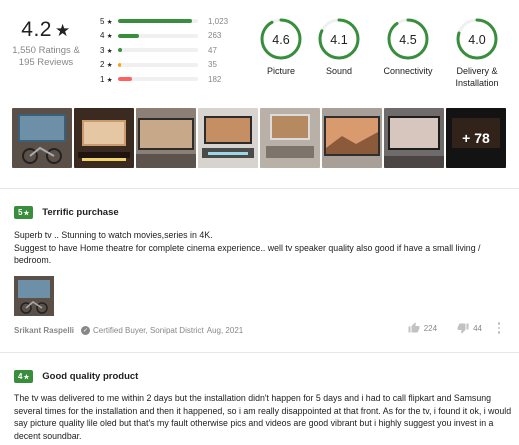  Describe the element at coordinates (408, 71) in the screenshot. I see `aspect-label: Connectivity` at that location.